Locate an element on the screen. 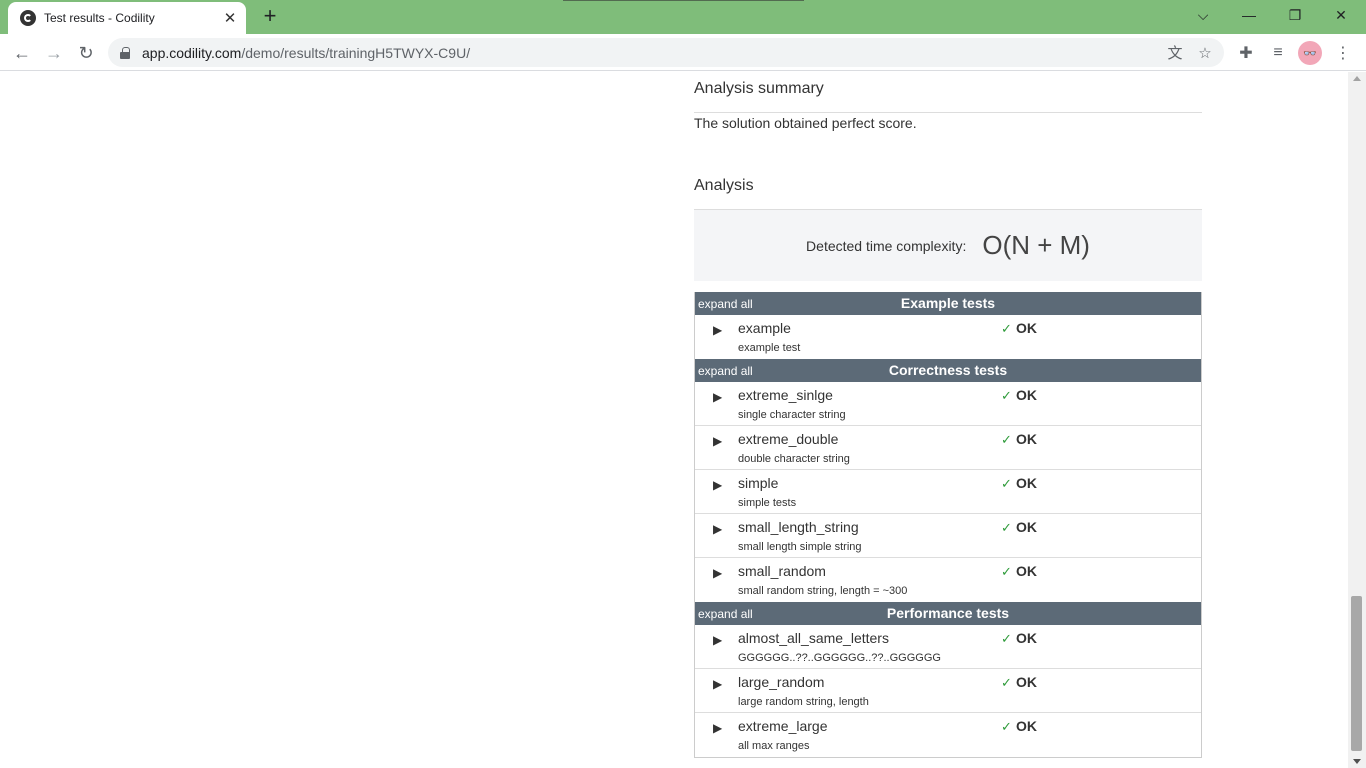 This screenshot has width=1366, height=768. forward-icon: → is located at coordinates (54, 53).